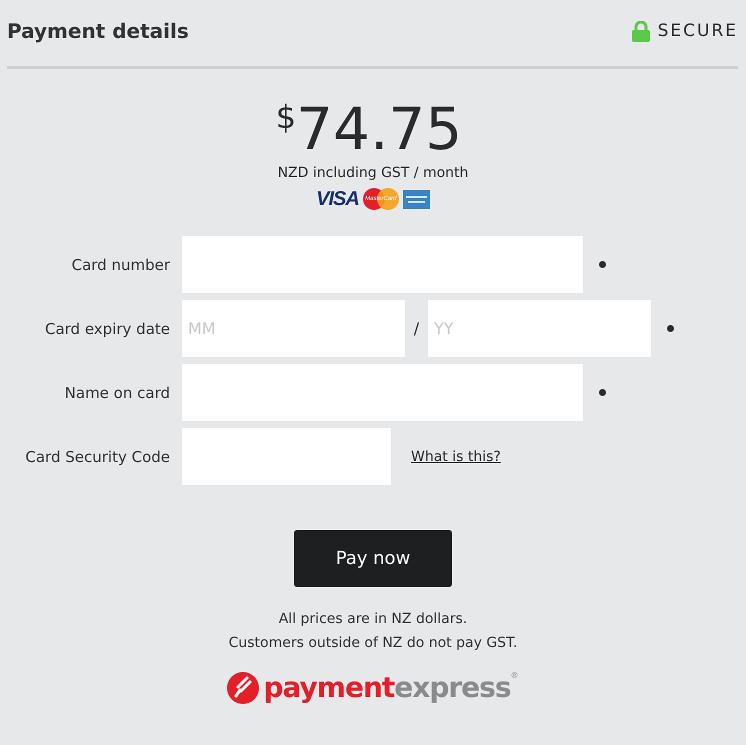 The height and width of the screenshot is (745, 746). Describe the element at coordinates (373, 173) in the screenshot. I see `price-note: NZD including GST / month` at that location.